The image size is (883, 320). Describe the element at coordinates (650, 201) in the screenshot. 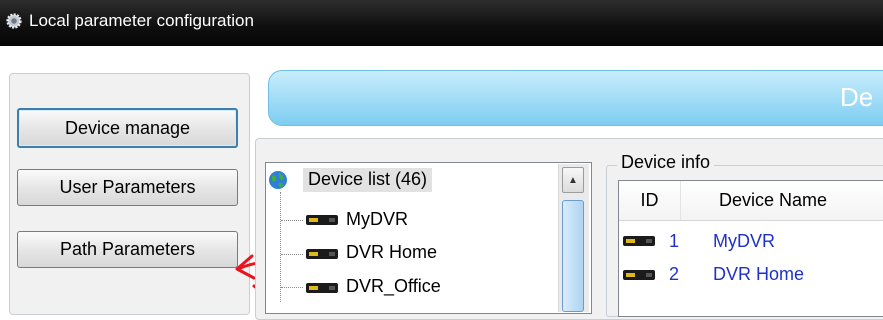

I see `column-header-id: ID` at that location.